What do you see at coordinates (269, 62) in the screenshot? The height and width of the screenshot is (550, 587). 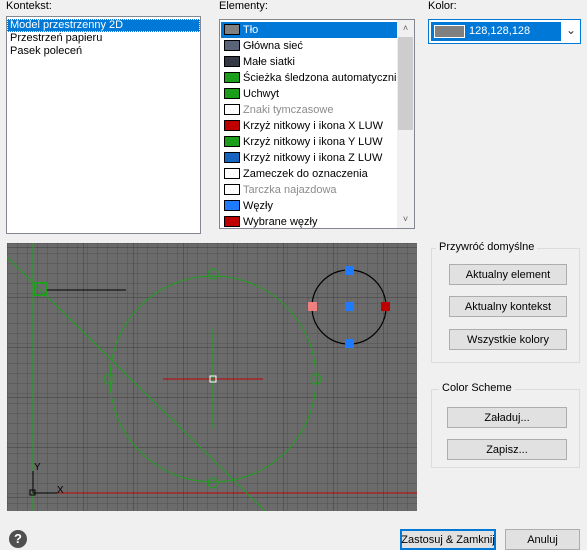 I see `elementy-item-label: Małe siatki` at bounding box center [269, 62].